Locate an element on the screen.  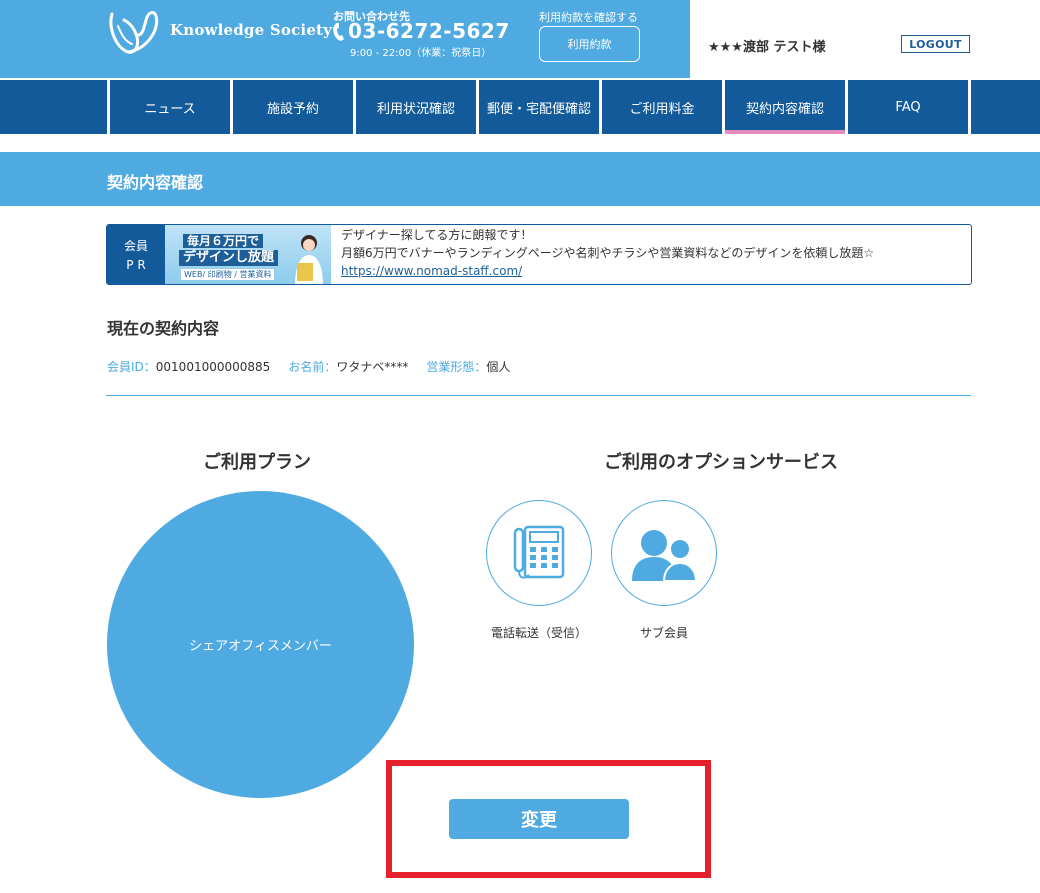
plan-name: シェアオフィスメンバー is located at coordinates (260, 646).